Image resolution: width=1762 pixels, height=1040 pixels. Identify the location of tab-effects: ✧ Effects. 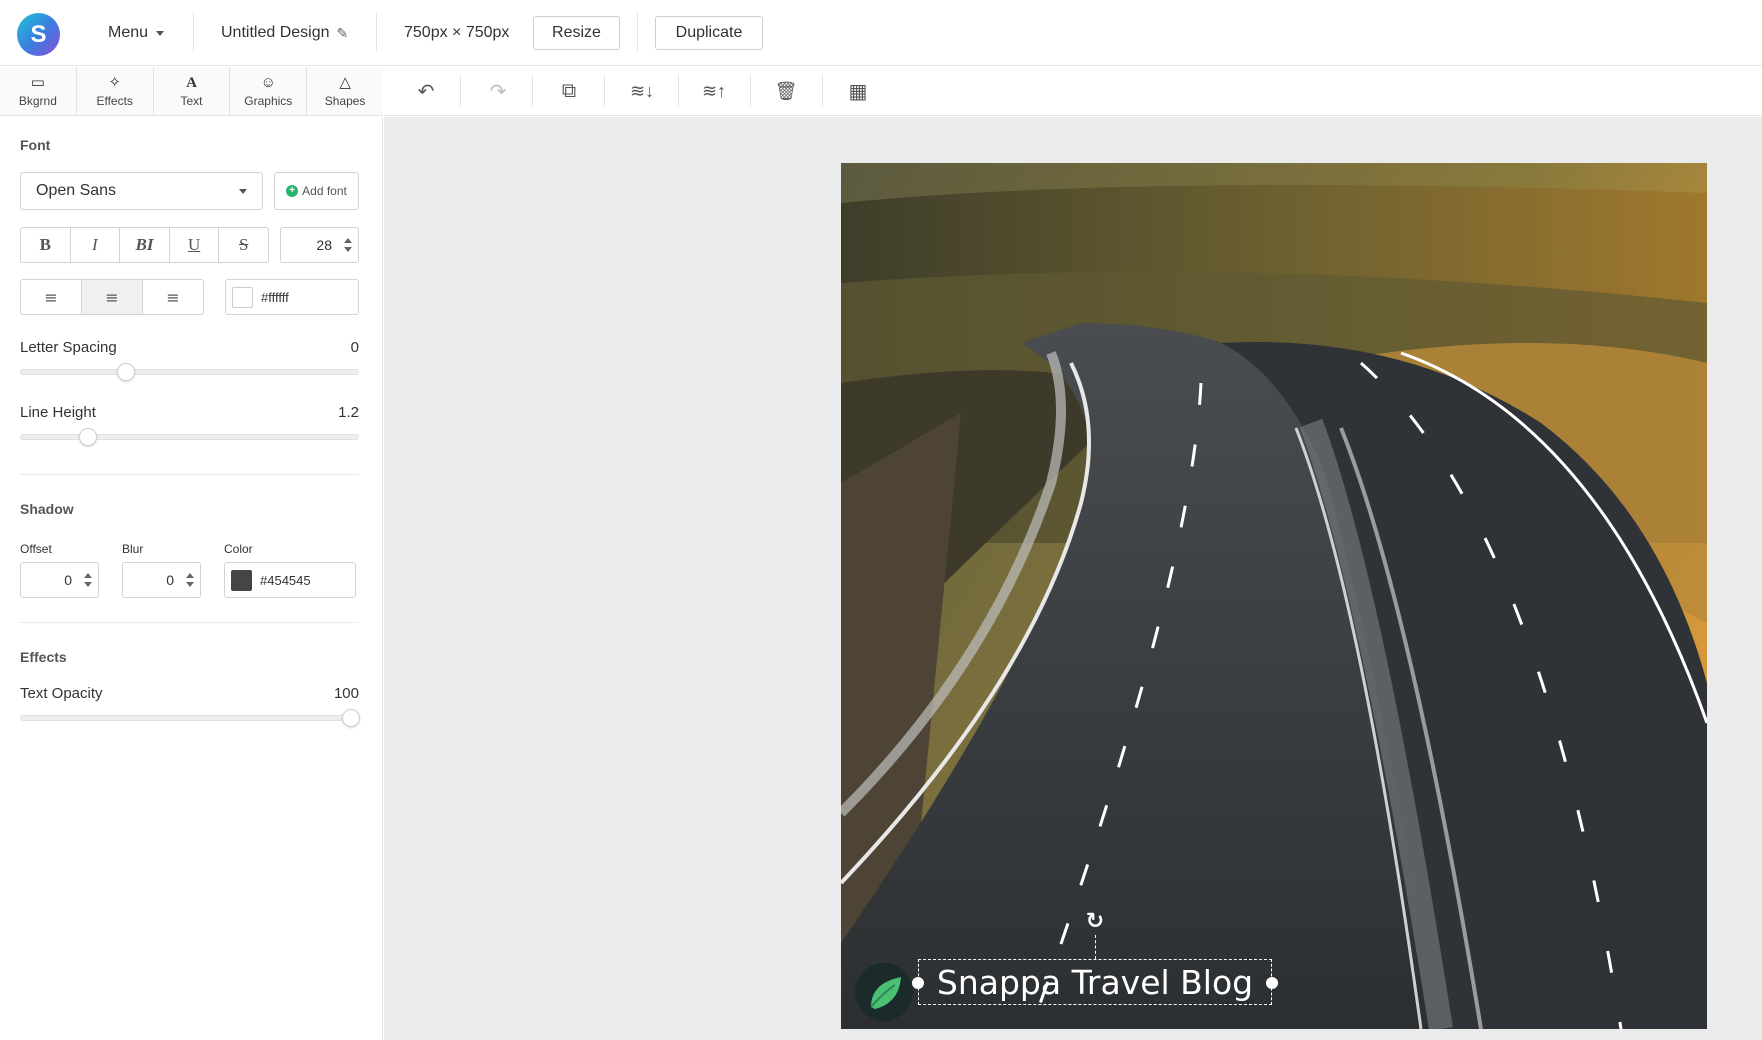
(115, 91).